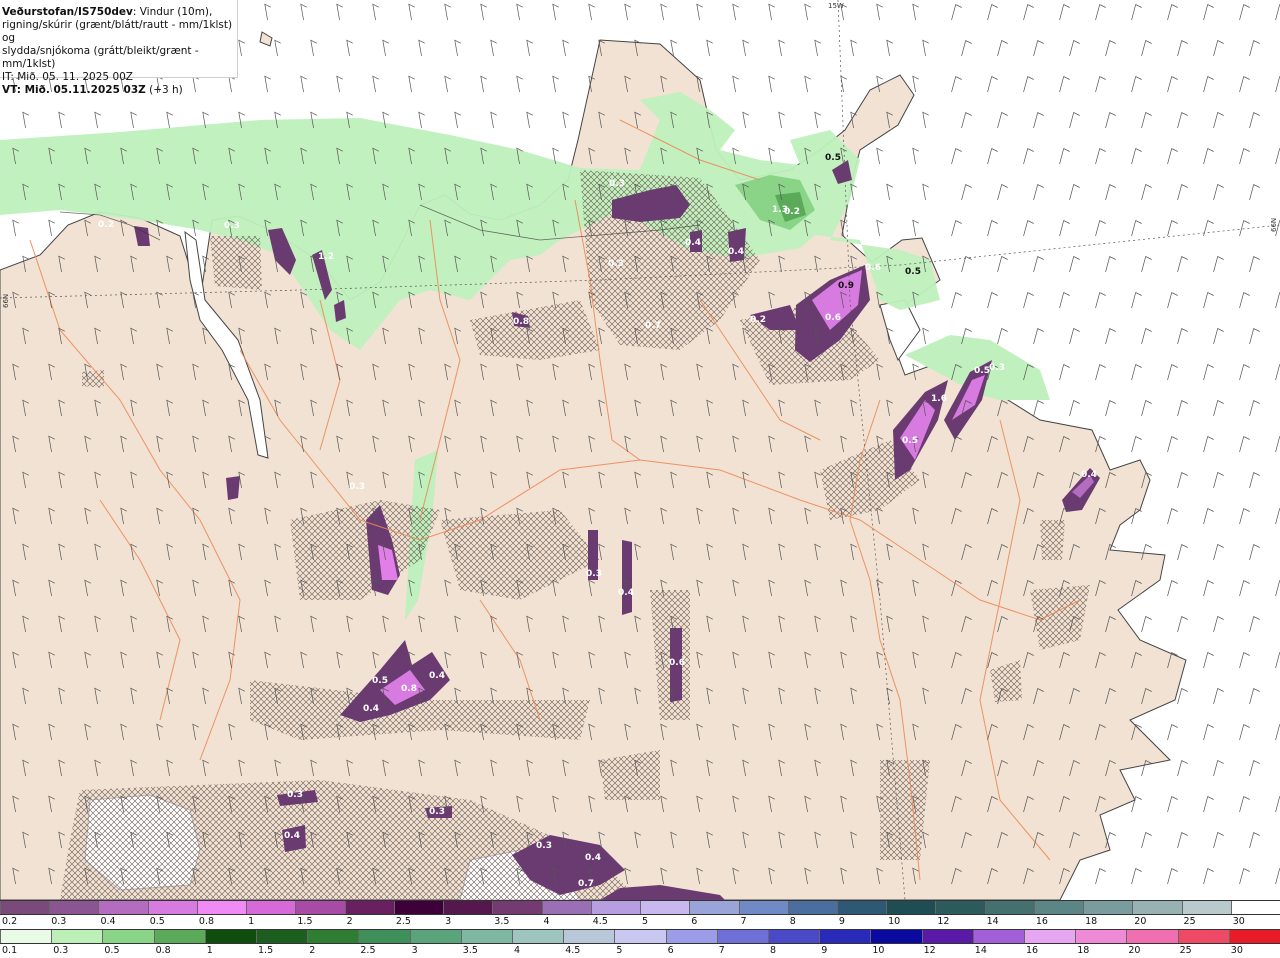 Image resolution: width=1280 pixels, height=958 pixels. What do you see at coordinates (773, 950) in the screenshot?
I see `scale-label: 8` at bounding box center [773, 950].